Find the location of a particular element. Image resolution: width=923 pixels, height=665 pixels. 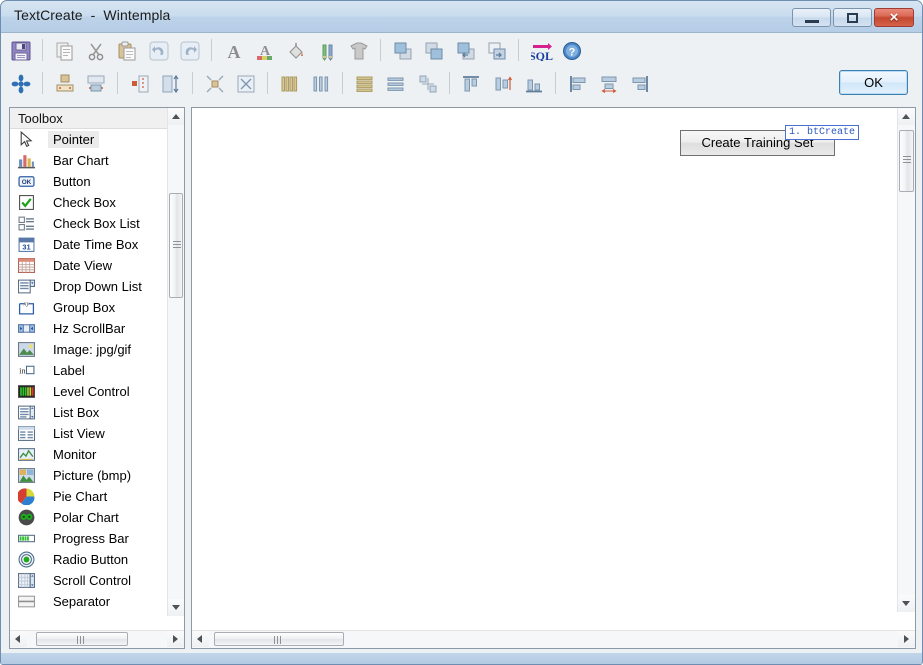

align-middle-icon is located at coordinates (503, 83).